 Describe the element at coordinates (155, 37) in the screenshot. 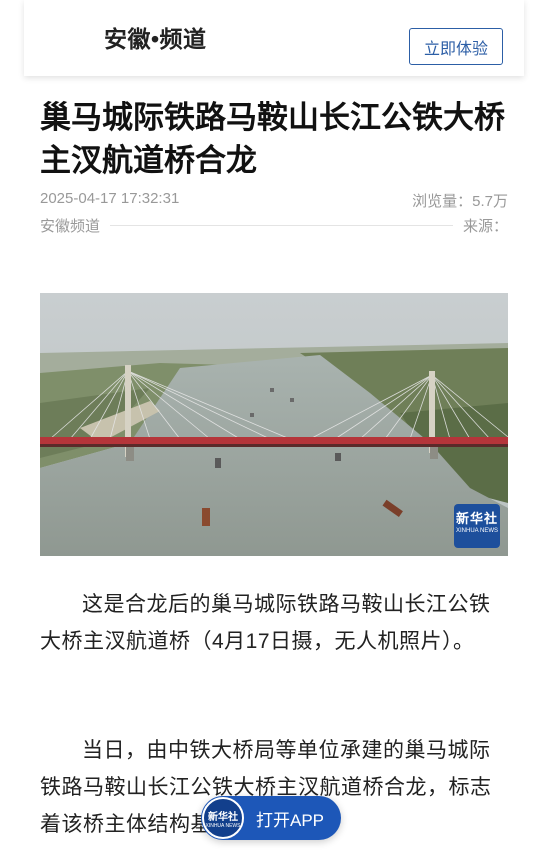

I see `channel-brand: 安徽•频道` at that location.